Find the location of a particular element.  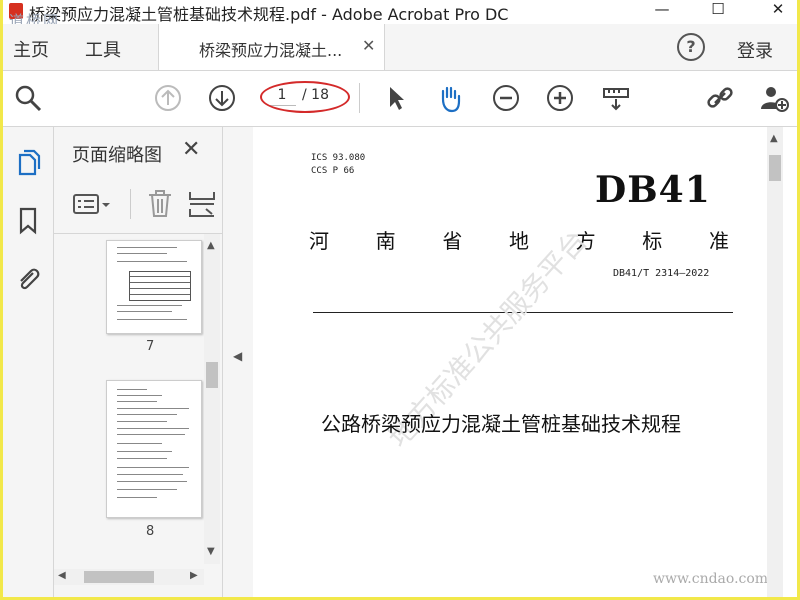

navigation-rail is located at coordinates (28, 362).